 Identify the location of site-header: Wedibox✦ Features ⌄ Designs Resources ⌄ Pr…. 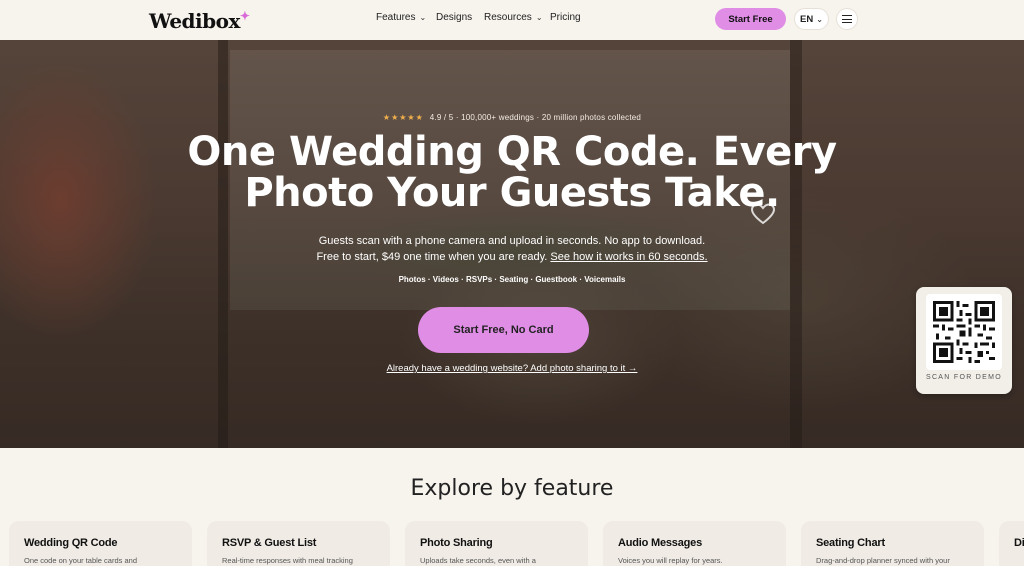
(512, 20).